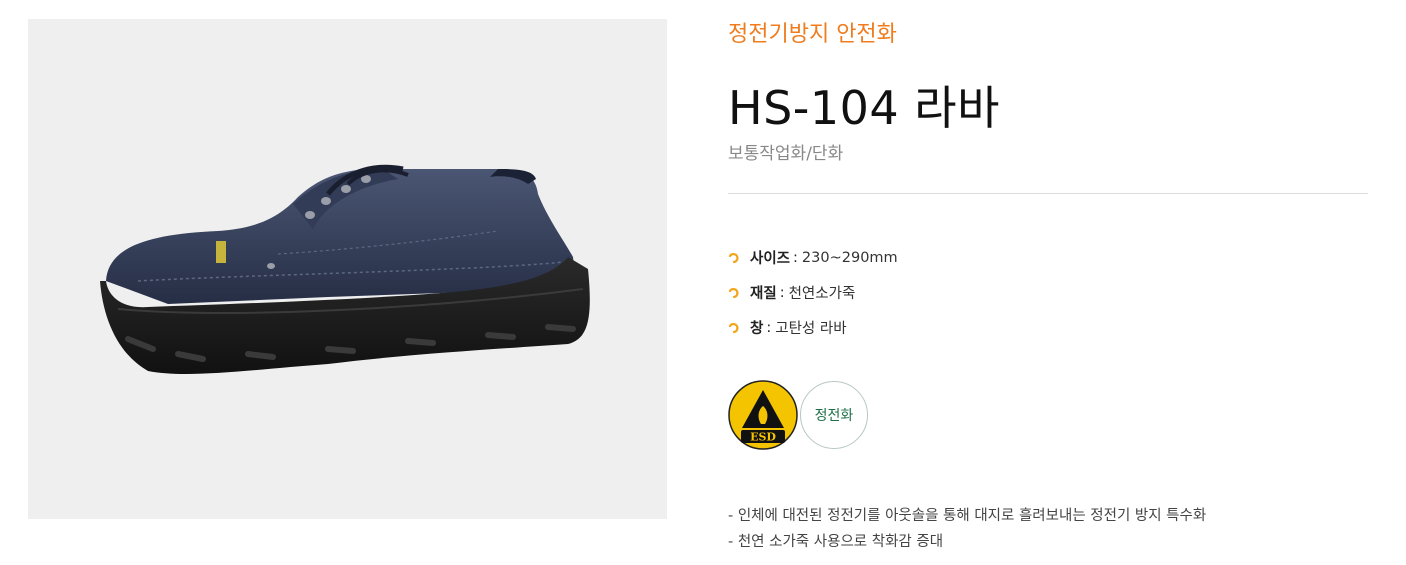 The image size is (1406, 565). Describe the element at coordinates (834, 415) in the screenshot. I see `antistatic-cert-badge: 정전화` at that location.